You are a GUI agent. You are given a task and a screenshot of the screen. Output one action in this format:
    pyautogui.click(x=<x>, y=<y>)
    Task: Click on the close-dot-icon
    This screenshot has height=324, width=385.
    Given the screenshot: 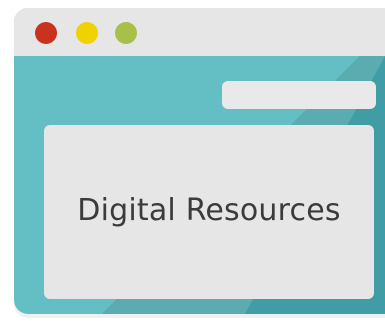 What is the action you would take?
    pyautogui.click(x=46, y=33)
    